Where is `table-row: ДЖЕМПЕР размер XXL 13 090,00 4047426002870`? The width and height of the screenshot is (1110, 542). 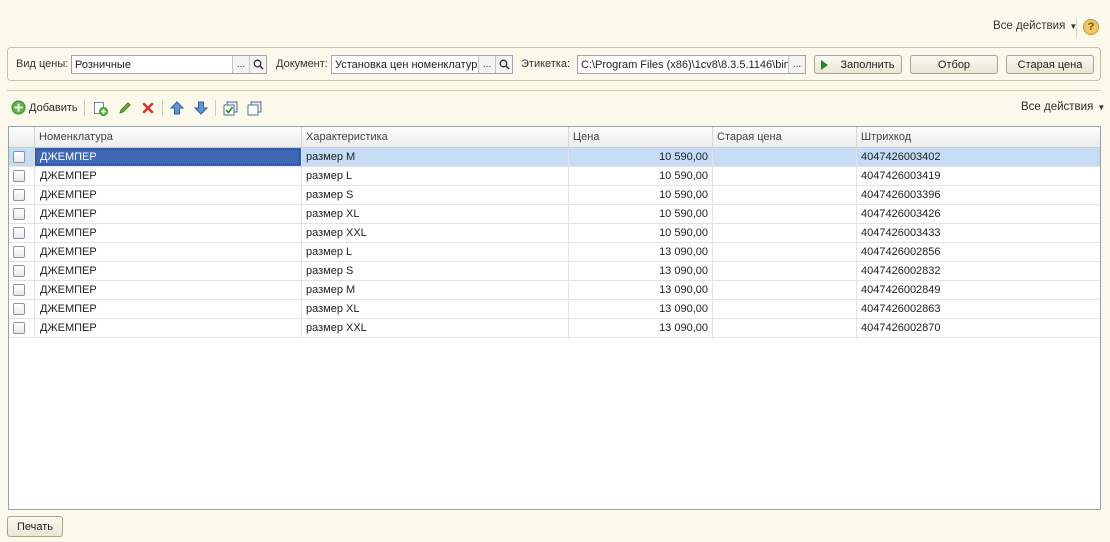
table-row: ДЖЕМПЕР размер XXL 13 090,00 4047426002870 is located at coordinates (554, 328).